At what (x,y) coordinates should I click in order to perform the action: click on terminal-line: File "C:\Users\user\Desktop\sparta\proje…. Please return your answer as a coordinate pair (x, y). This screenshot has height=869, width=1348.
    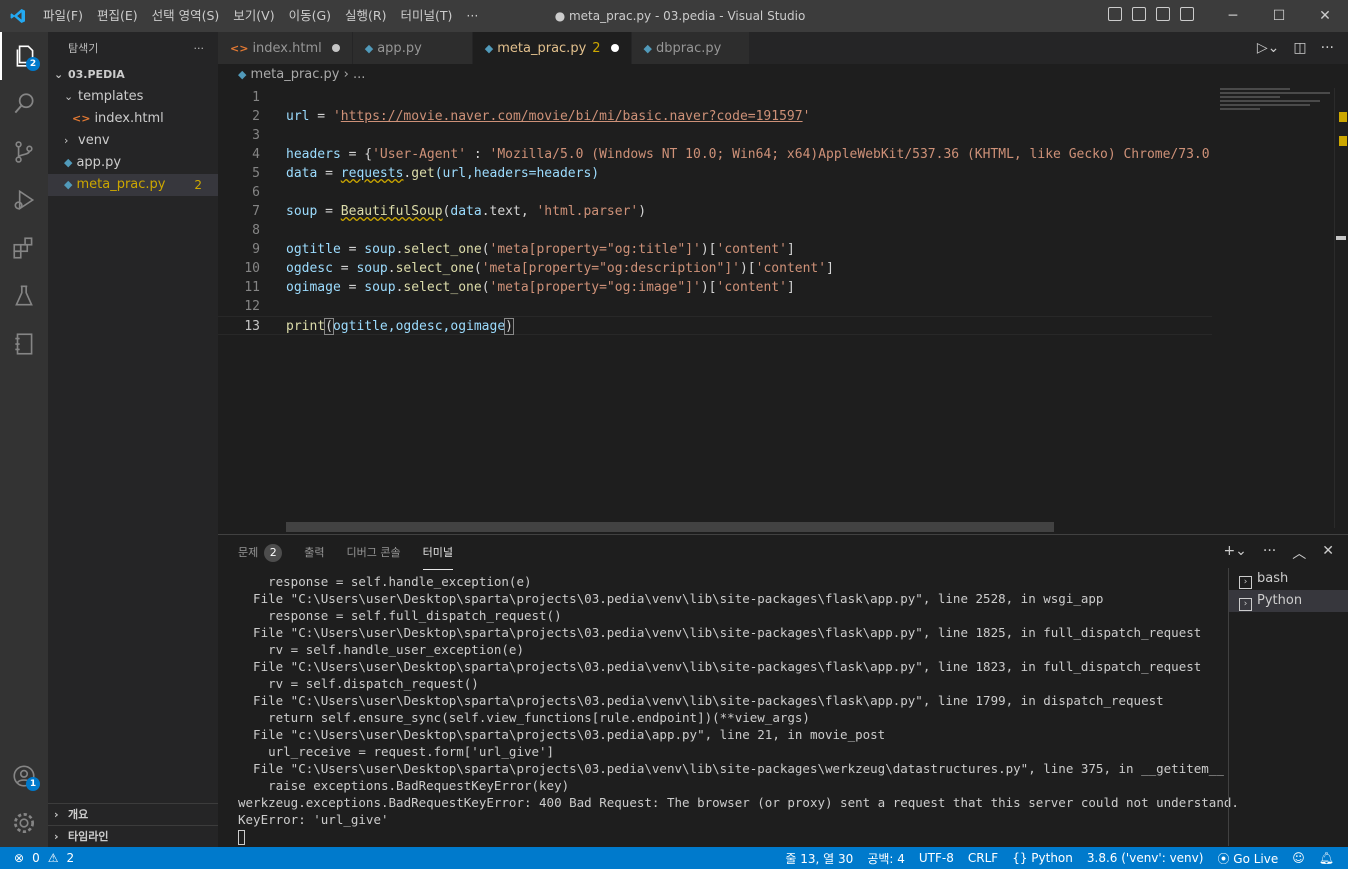
    Looking at the image, I should click on (671, 598).